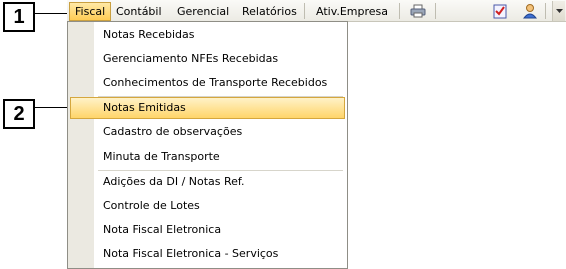 The height and width of the screenshot is (269, 566). Describe the element at coordinates (207, 83) in the screenshot. I see `menu-item-conhecimentos-transporte-recebidos: Conhecimentos de Transporte Recebidos` at that location.